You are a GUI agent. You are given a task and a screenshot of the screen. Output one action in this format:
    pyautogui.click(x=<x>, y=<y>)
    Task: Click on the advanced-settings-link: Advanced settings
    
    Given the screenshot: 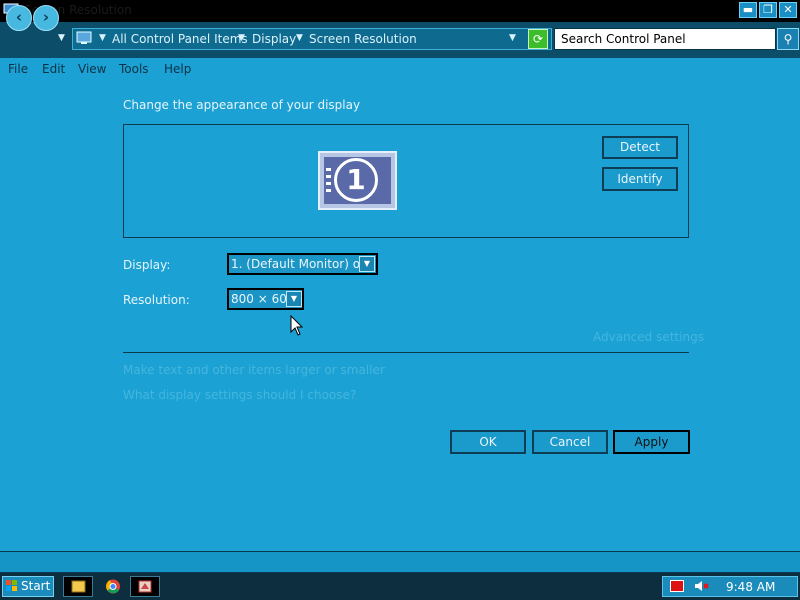 What is the action you would take?
    pyautogui.click(x=648, y=337)
    